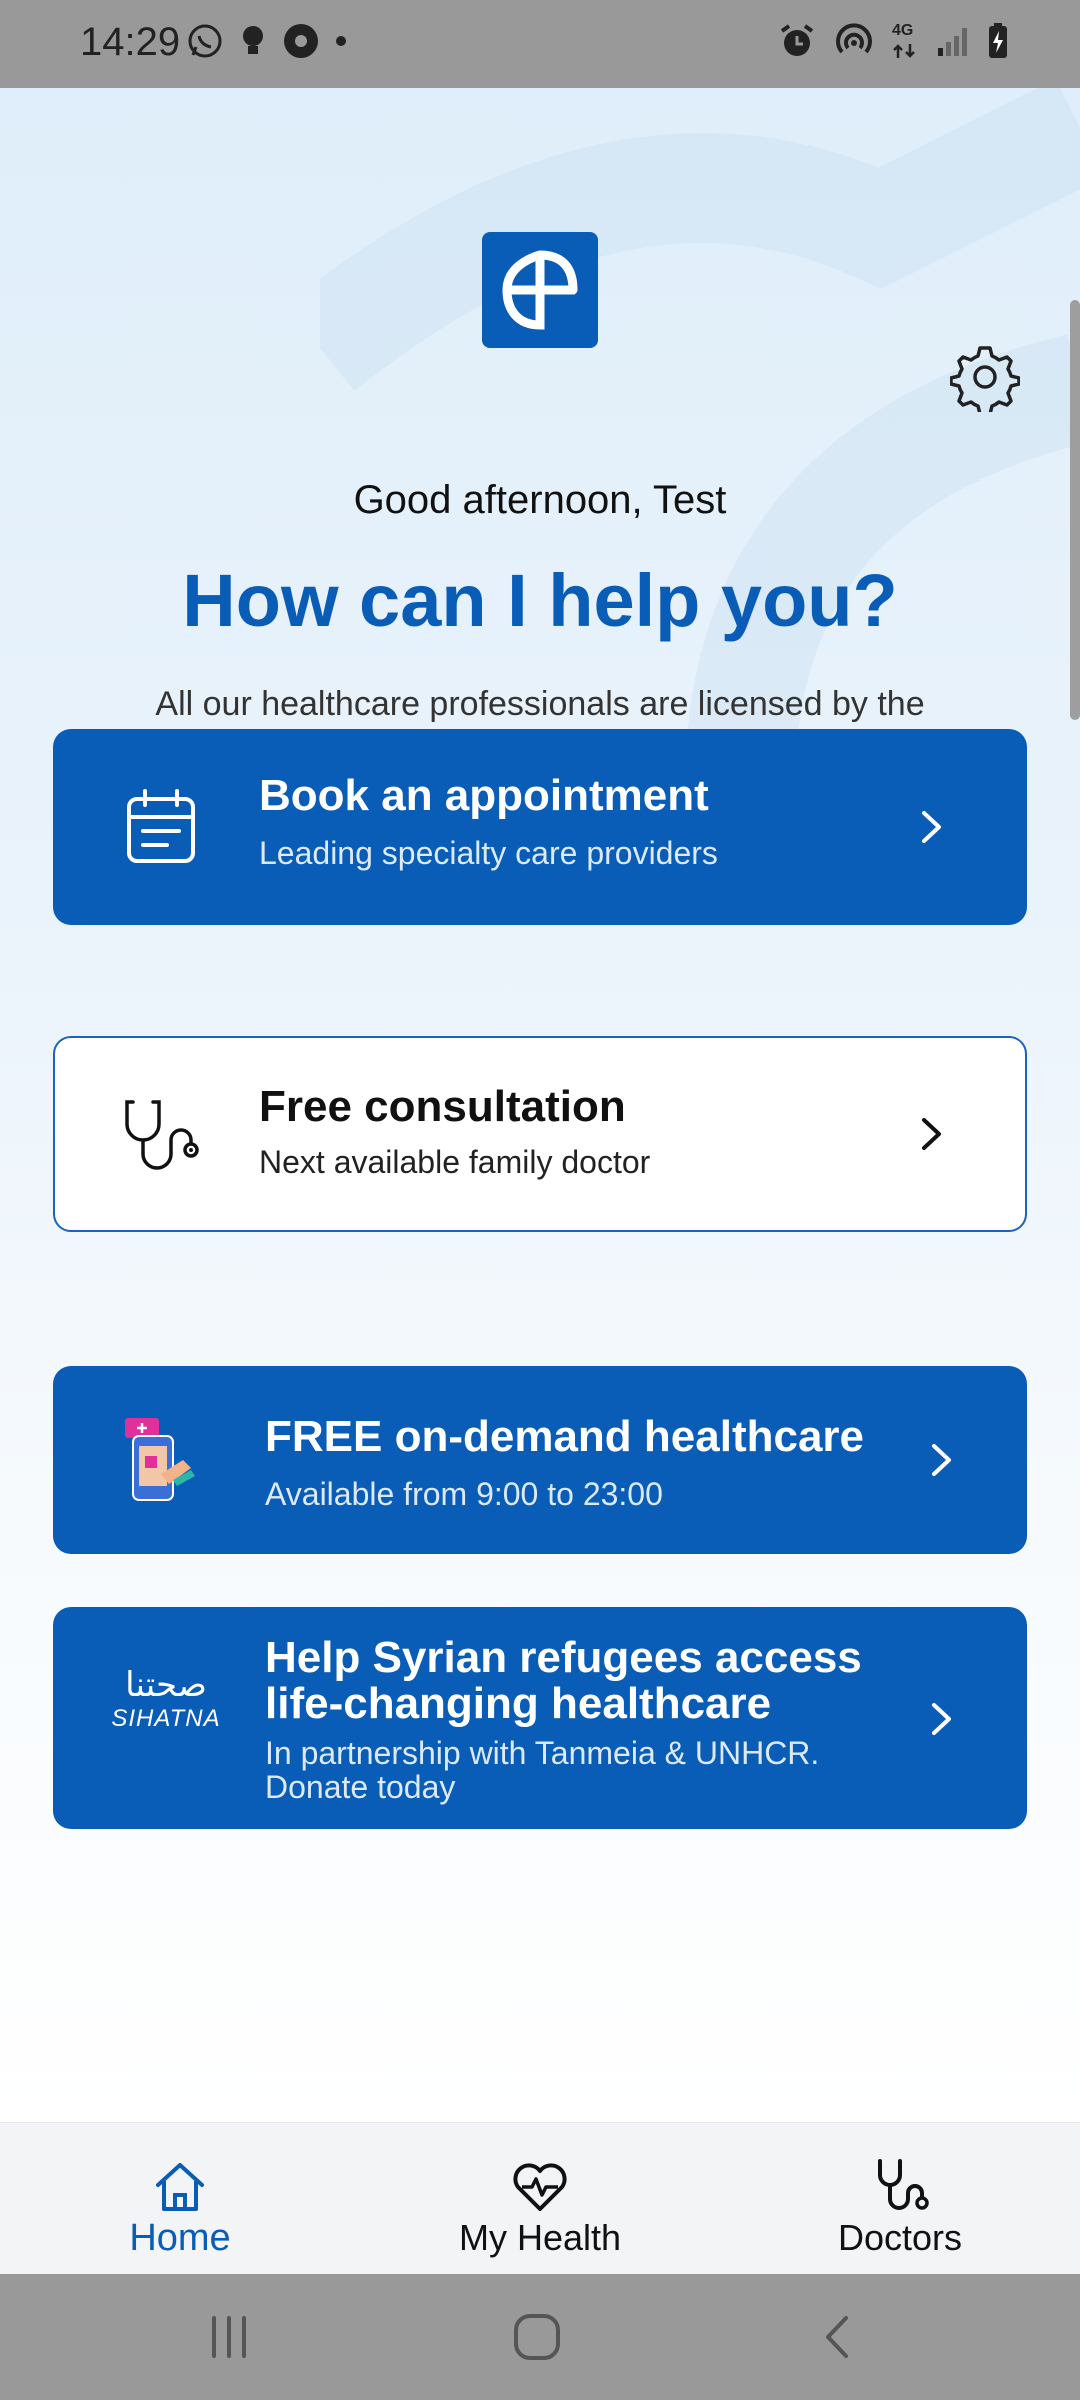  Describe the element at coordinates (360, 1787) in the screenshot. I see `card-subtitle-line2: Donate today` at that location.